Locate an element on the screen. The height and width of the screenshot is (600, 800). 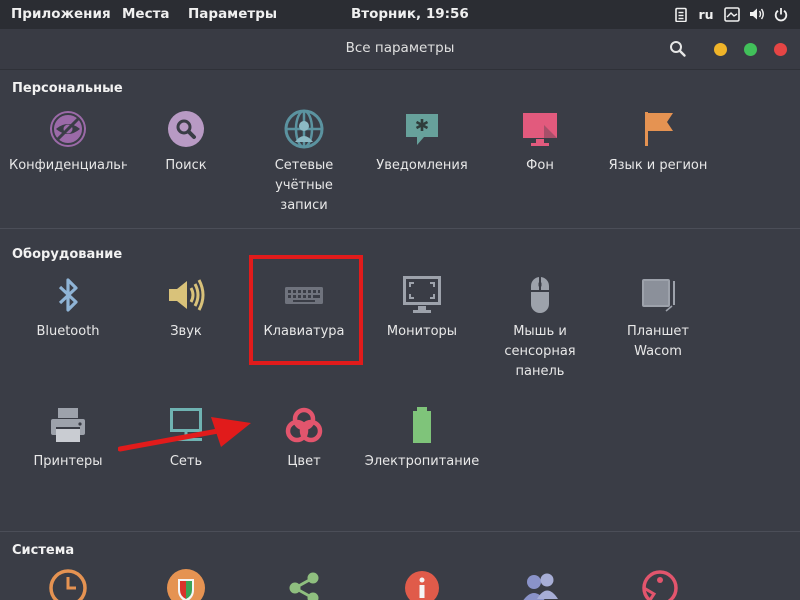
panel-label: Звук is located at coordinates (186, 331).